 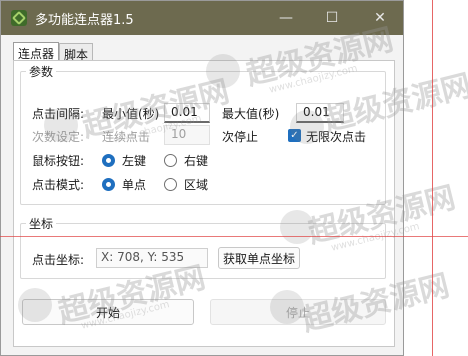 What do you see at coordinates (58, 114) in the screenshot?
I see `interval-label: 点击间隔:` at bounding box center [58, 114].